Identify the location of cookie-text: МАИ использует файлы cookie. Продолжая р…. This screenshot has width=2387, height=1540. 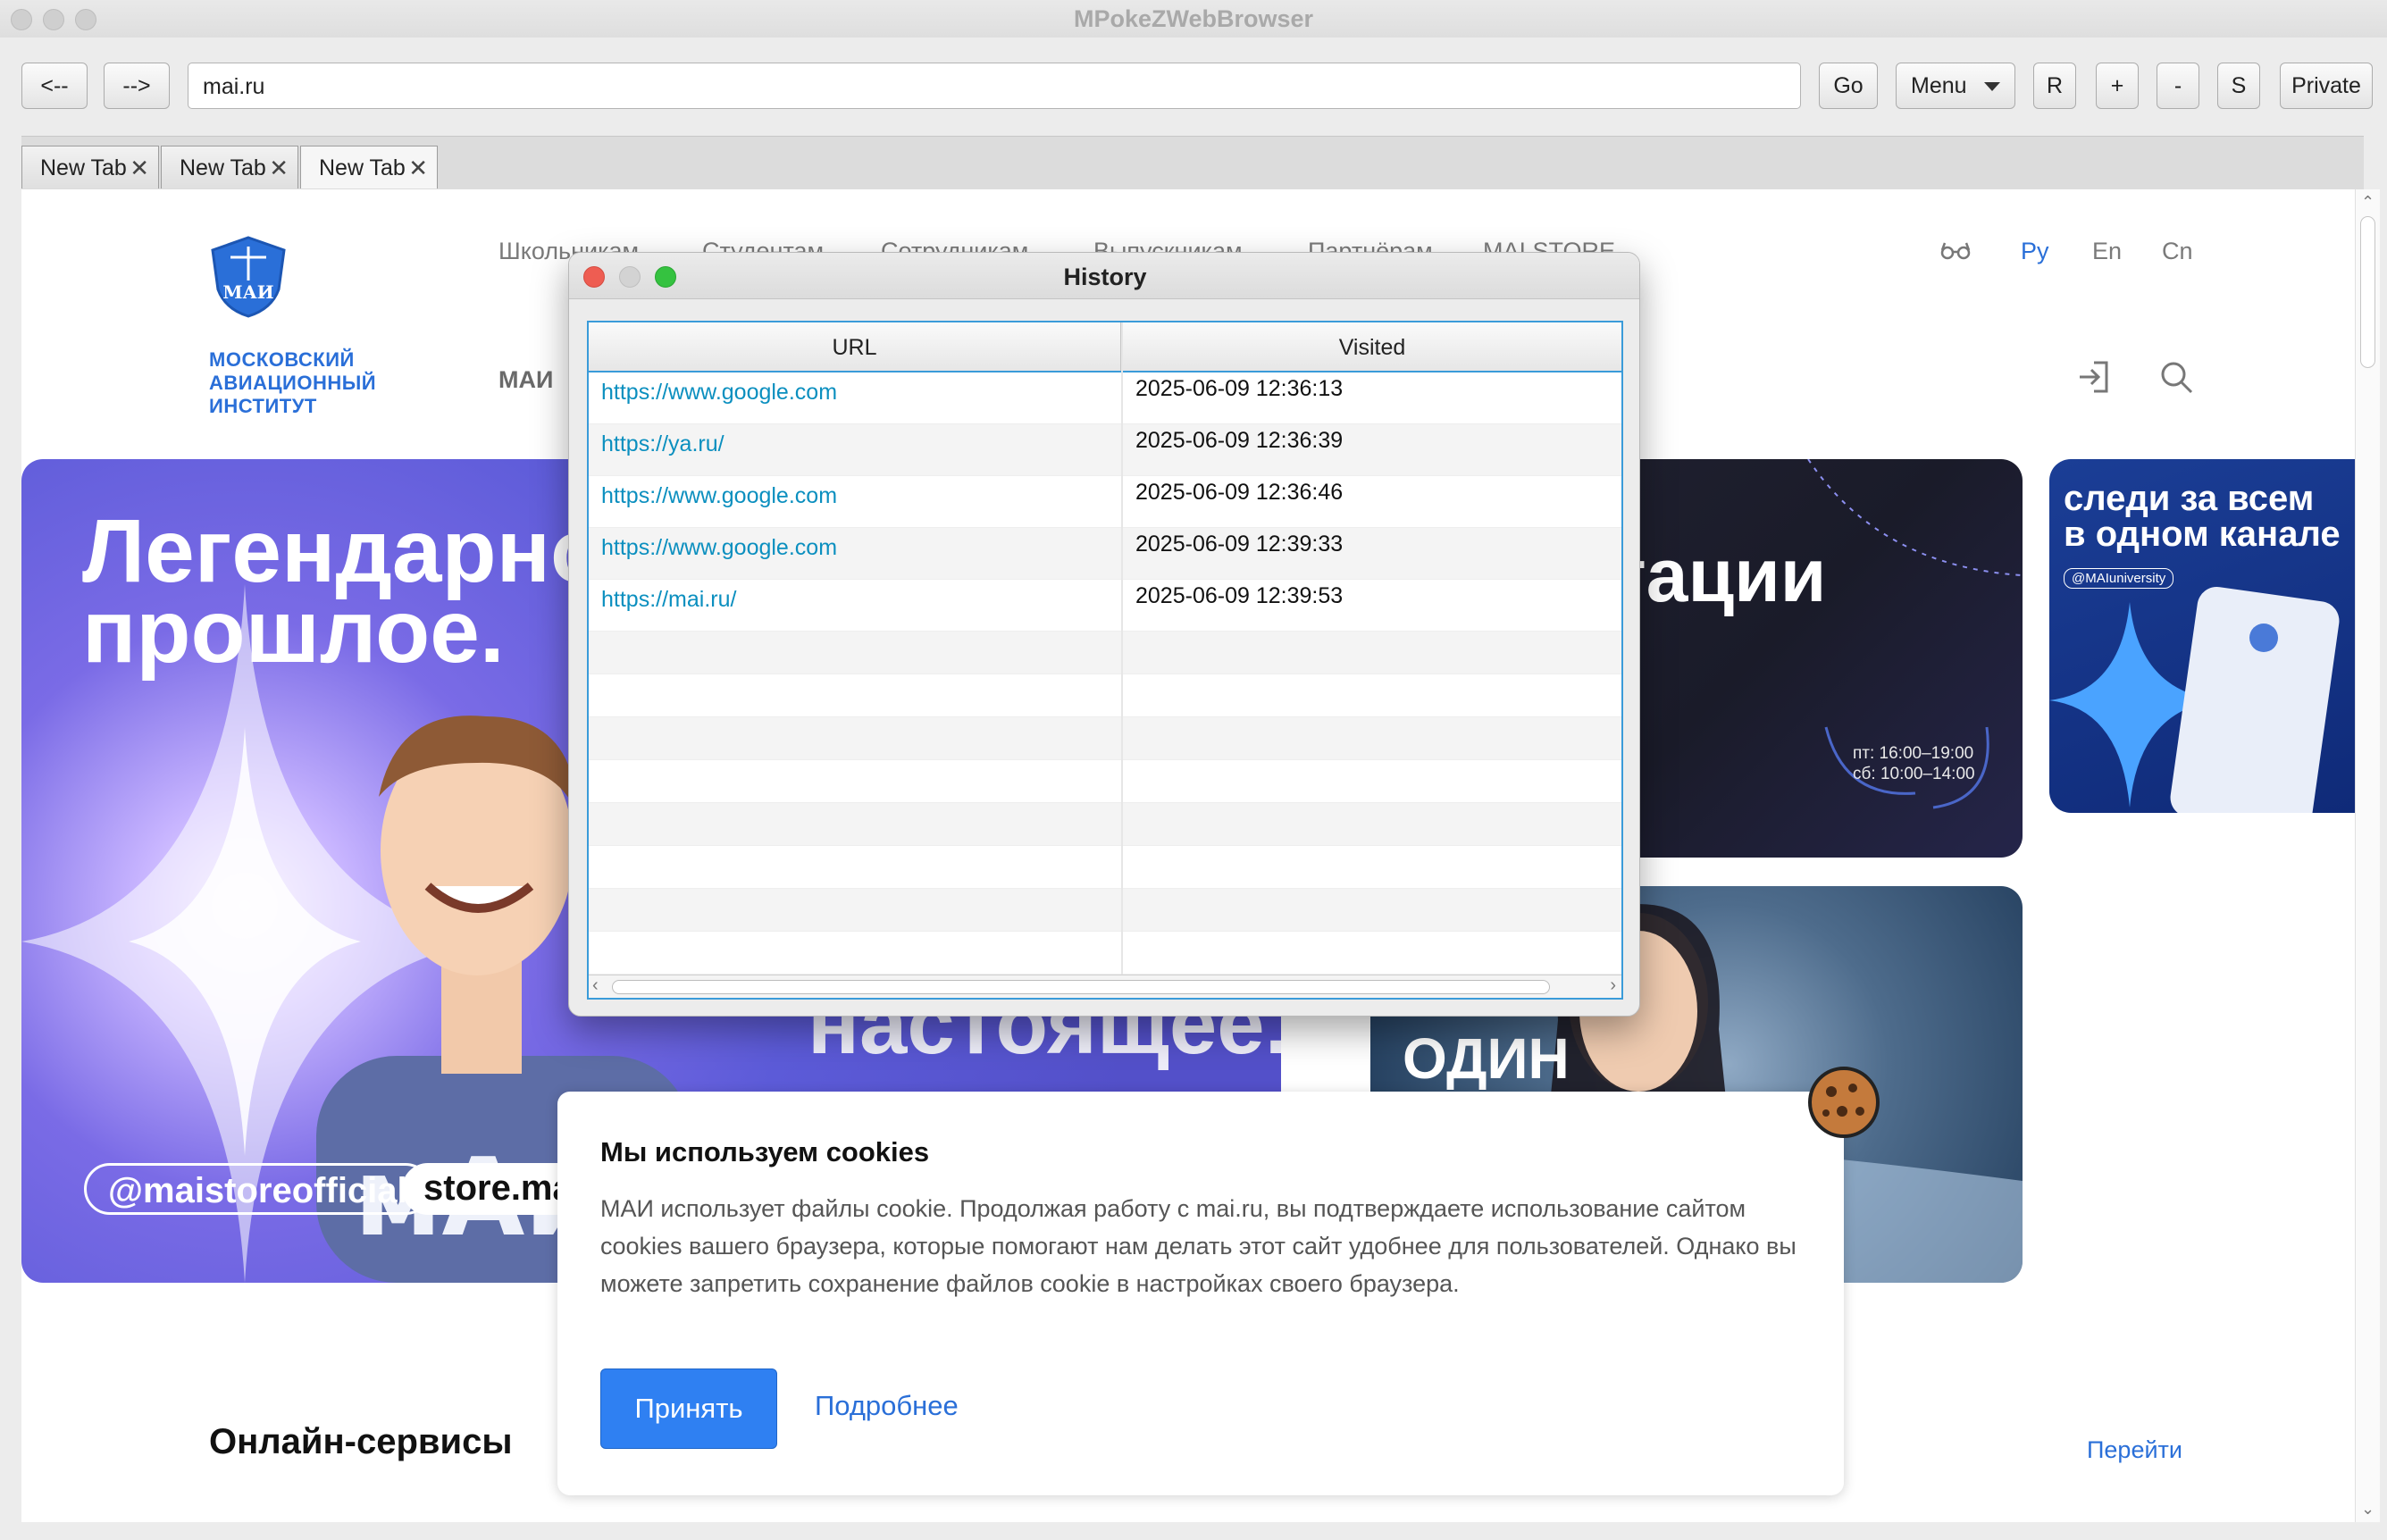
(1198, 1246).